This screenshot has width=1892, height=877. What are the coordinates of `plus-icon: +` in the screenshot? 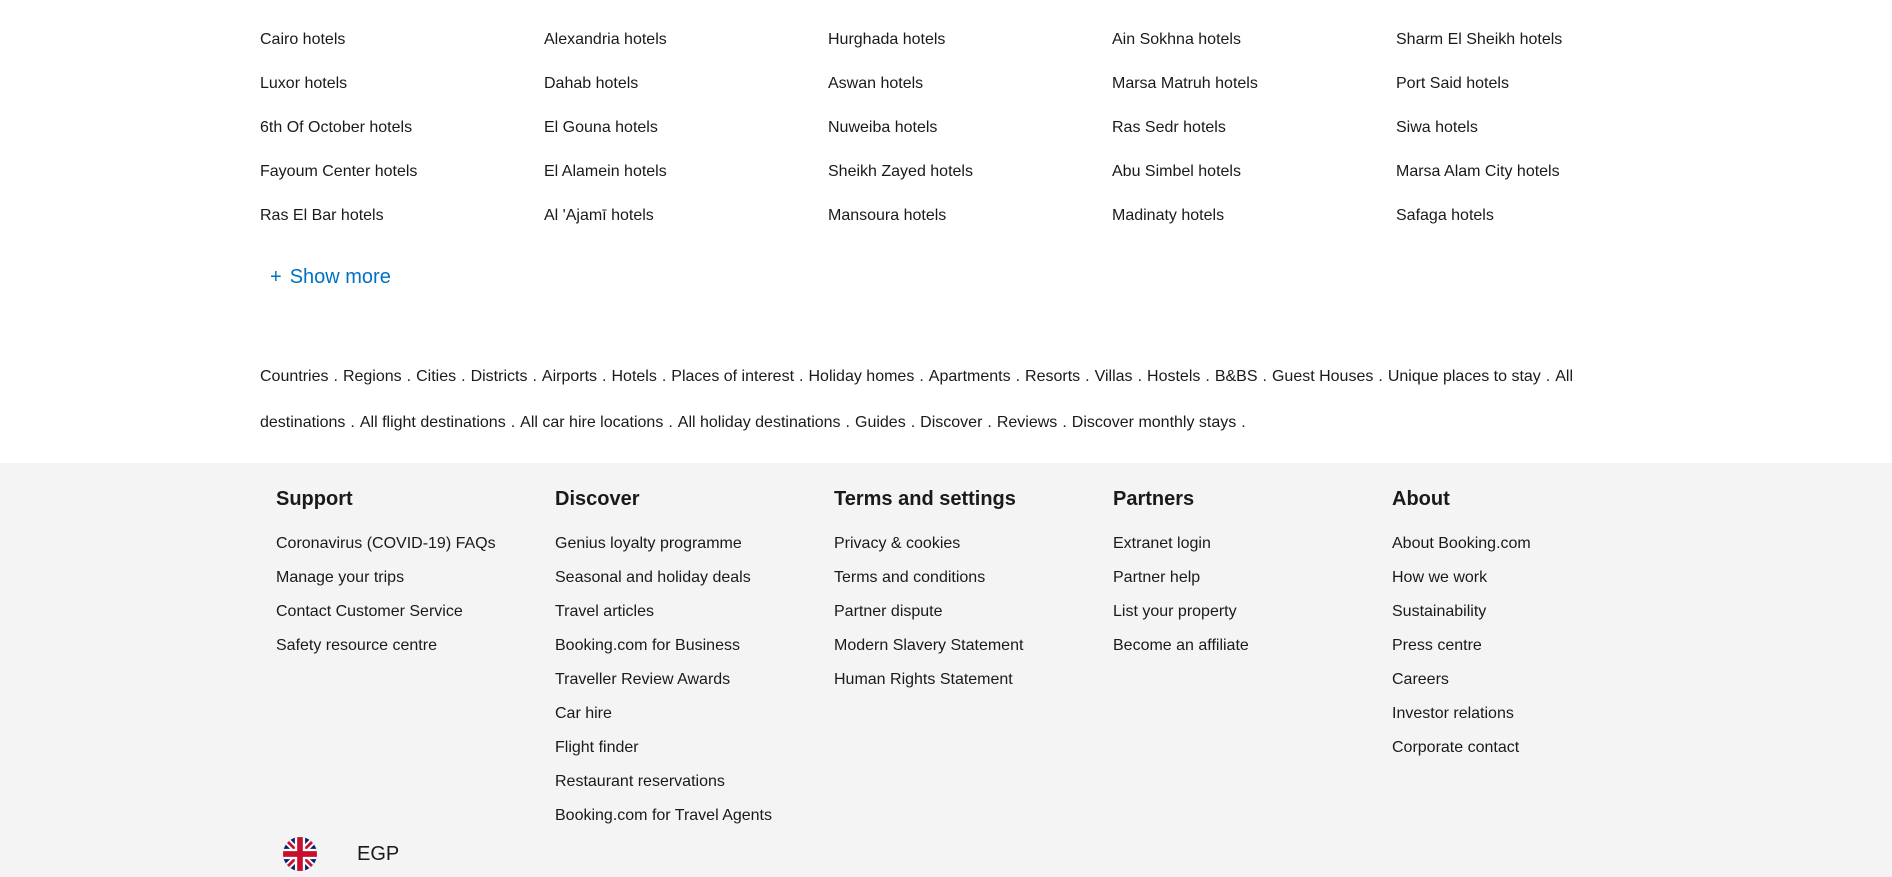 It's located at (276, 277).